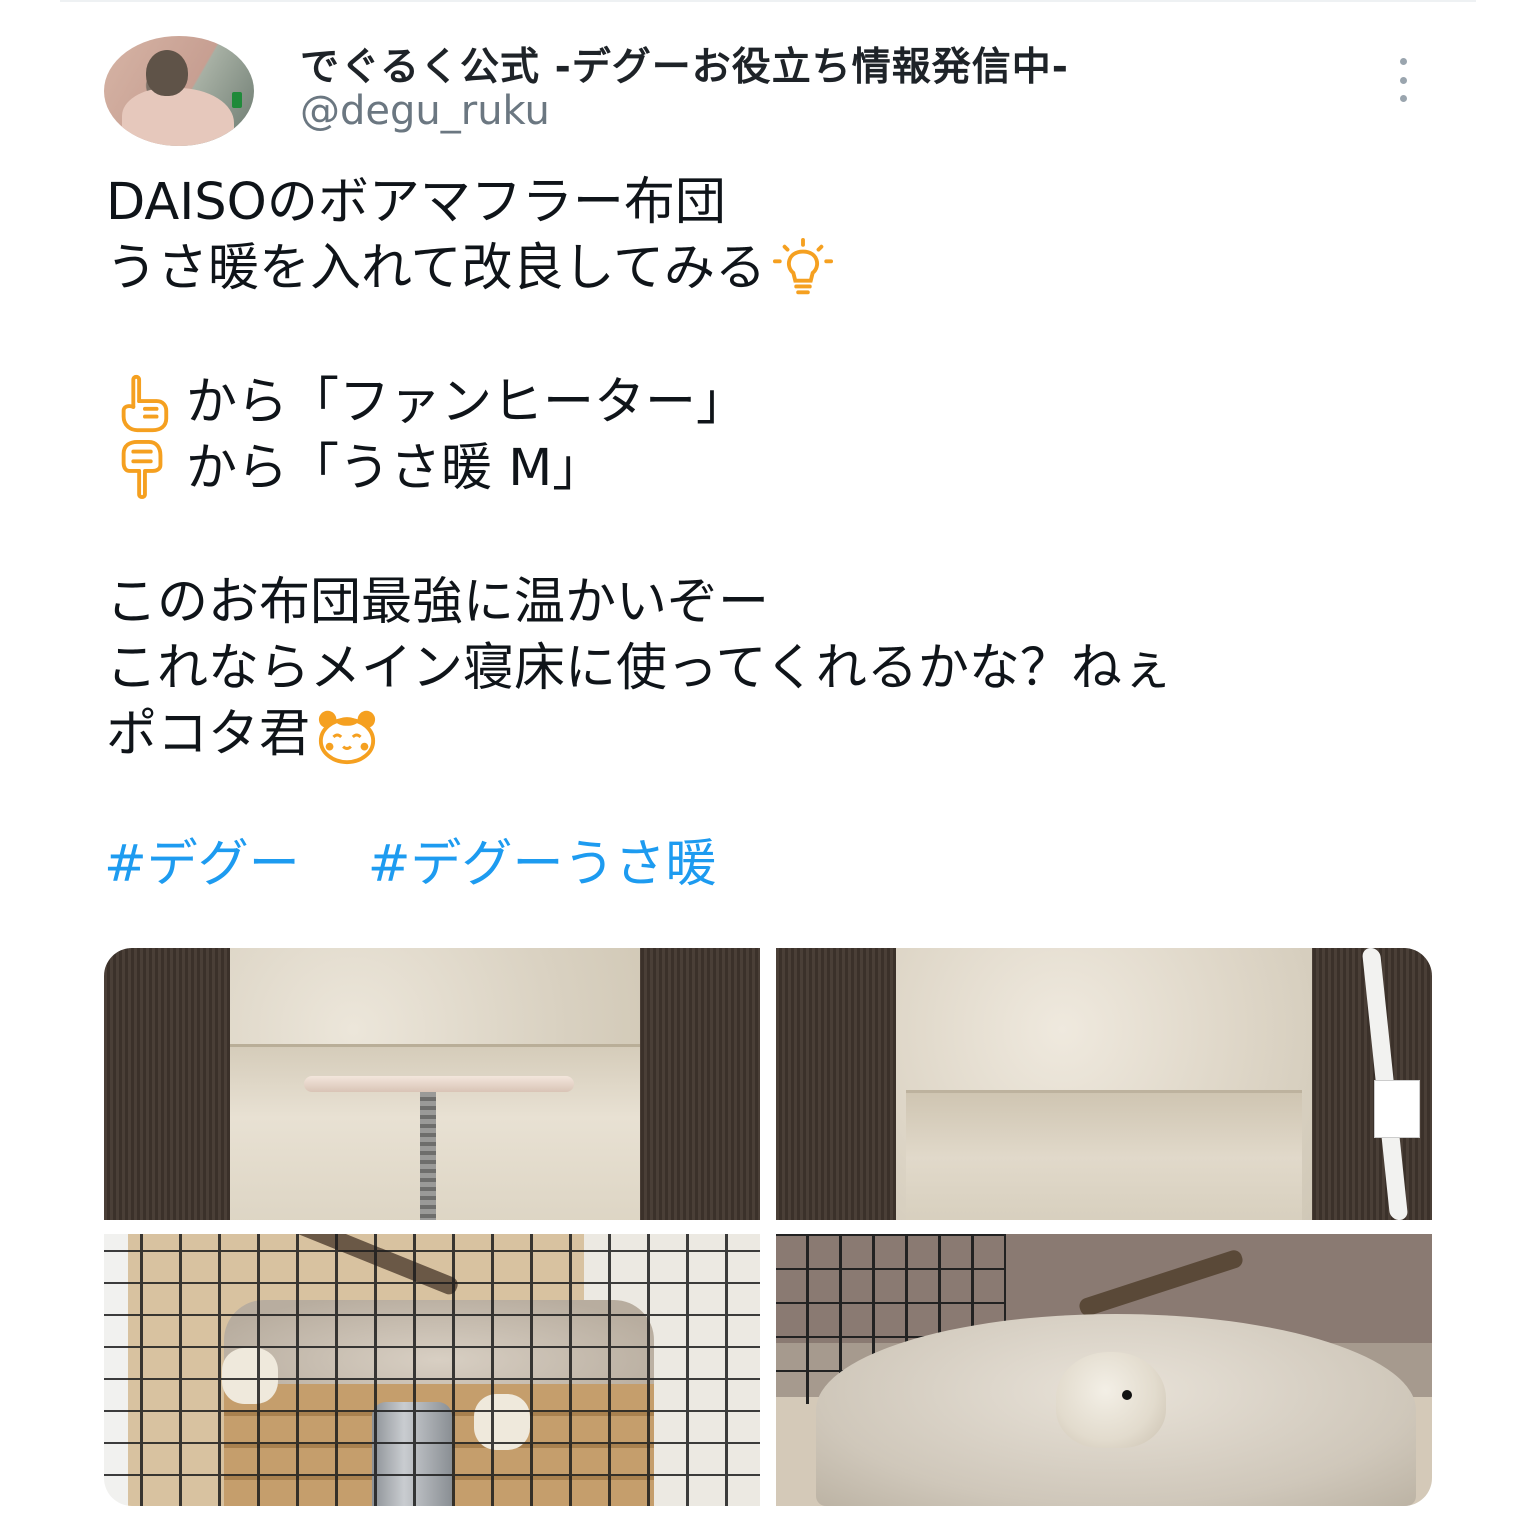 The height and width of the screenshot is (1536, 1536). What do you see at coordinates (436, 268) in the screenshot?
I see `tweet-line-text: うさ暖を入れて改良してみる` at bounding box center [436, 268].